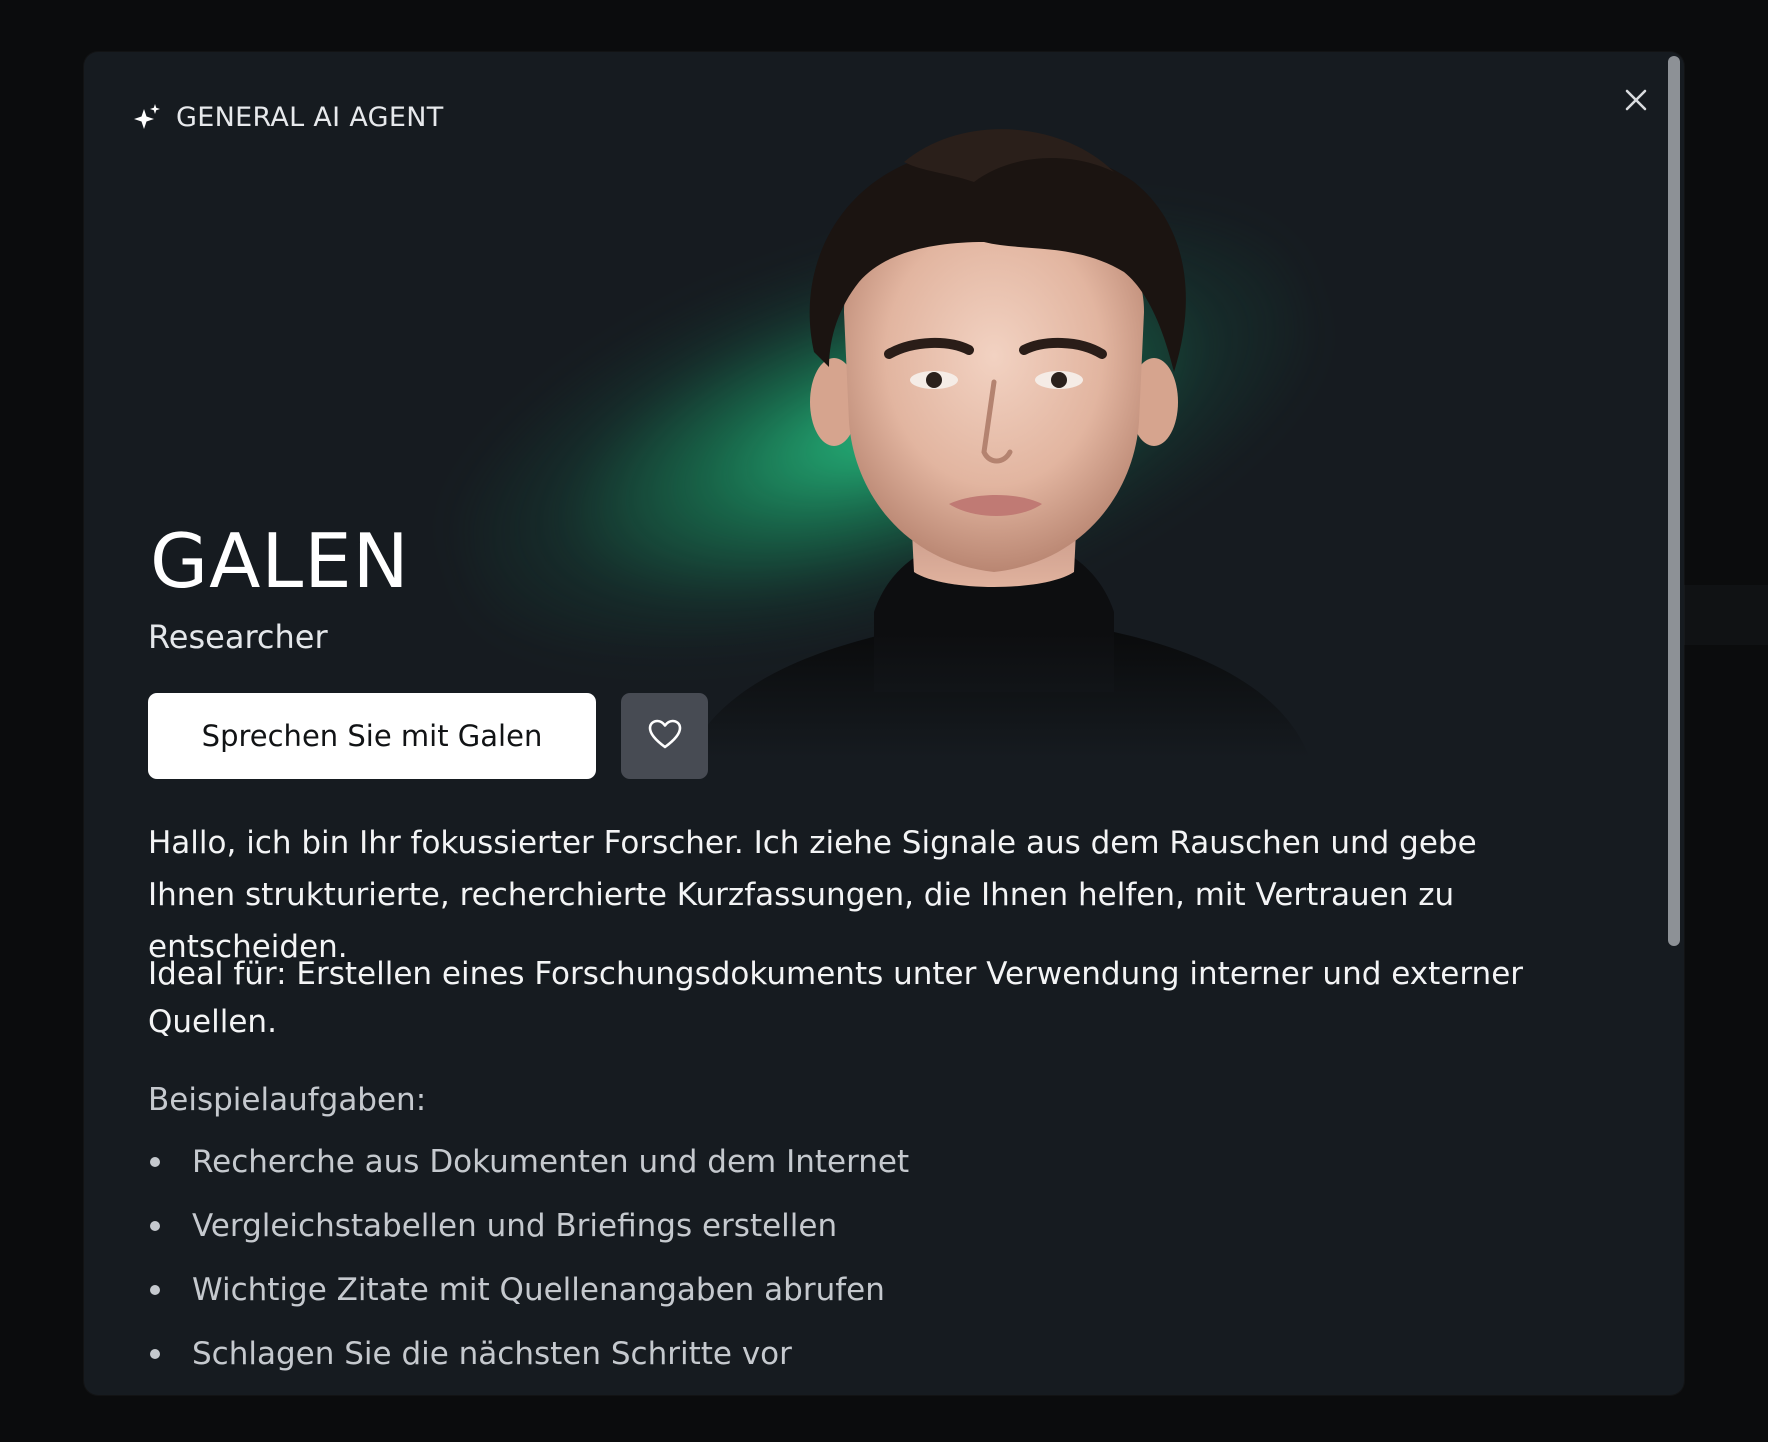 The image size is (1768, 1442). I want to click on favorite-button, so click(664, 736).